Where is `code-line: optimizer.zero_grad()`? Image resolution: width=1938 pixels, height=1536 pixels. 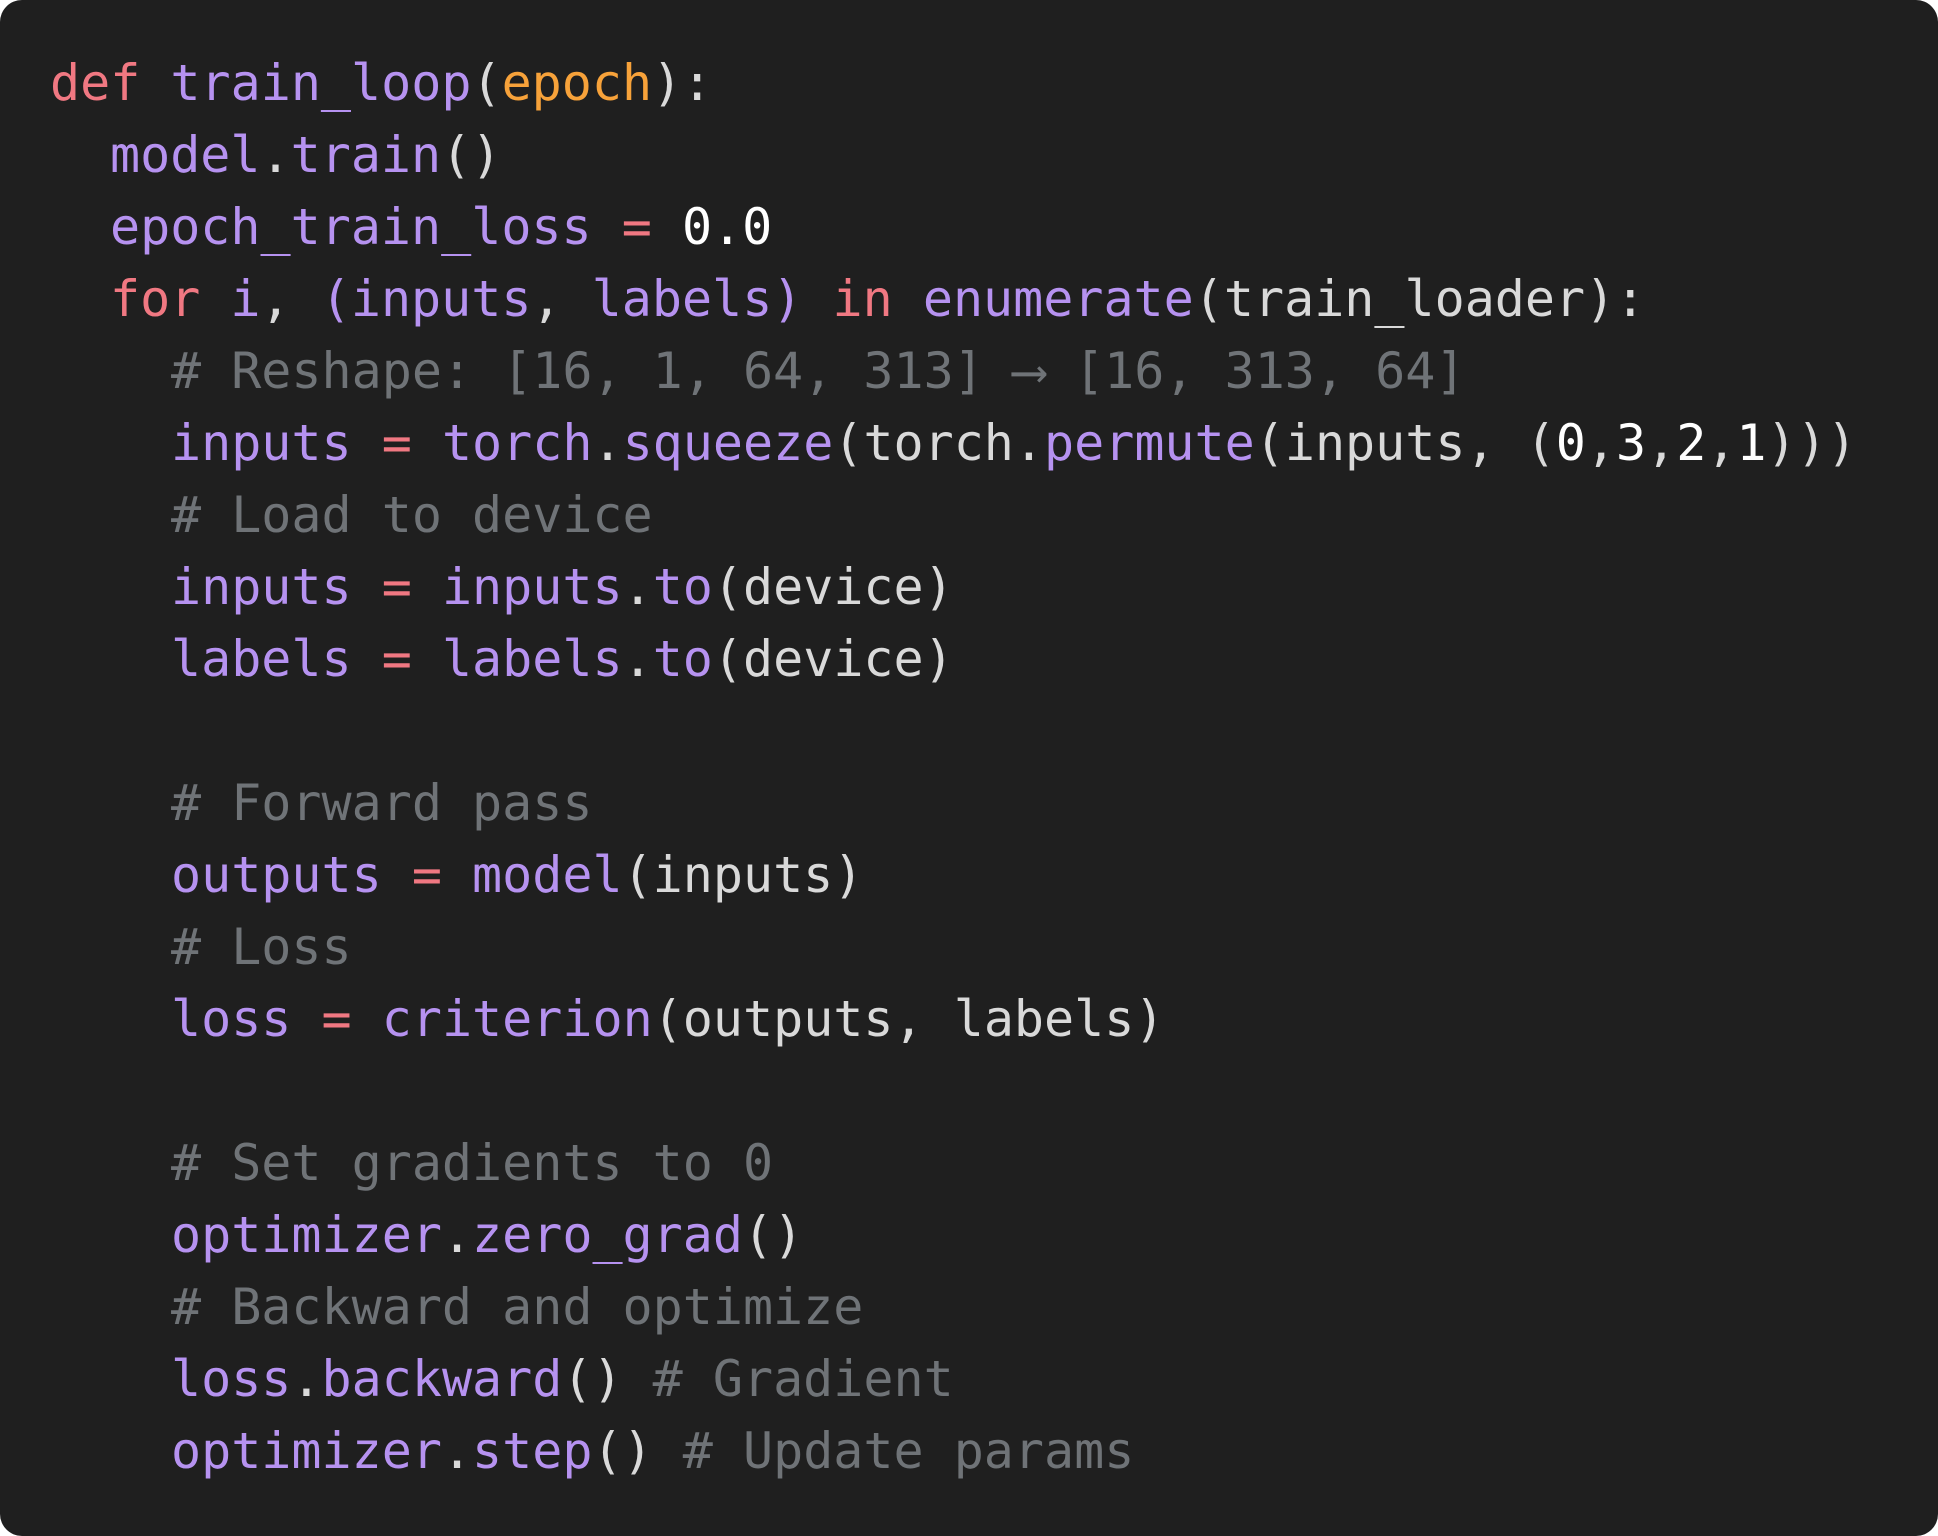
code-line: optimizer.zero_grad() is located at coordinates (953, 1235).